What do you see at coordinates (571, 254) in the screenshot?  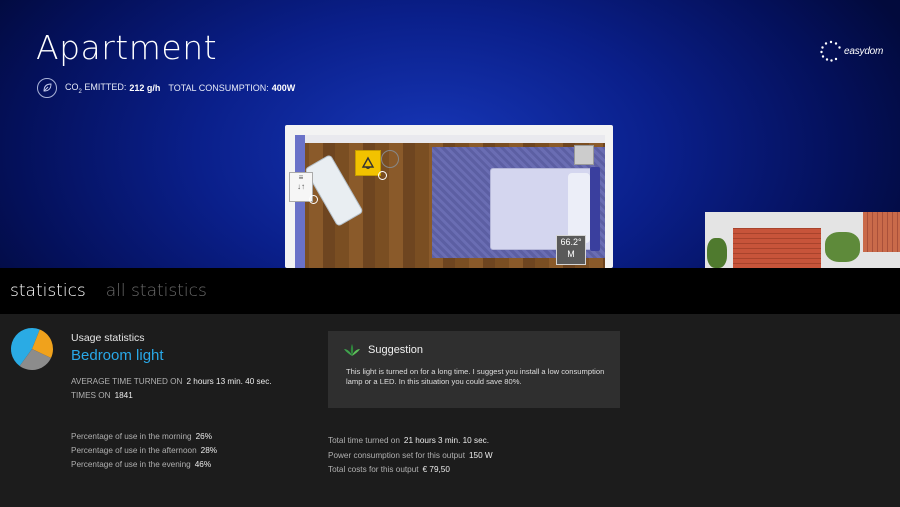 I see `temperature-unit: M` at bounding box center [571, 254].